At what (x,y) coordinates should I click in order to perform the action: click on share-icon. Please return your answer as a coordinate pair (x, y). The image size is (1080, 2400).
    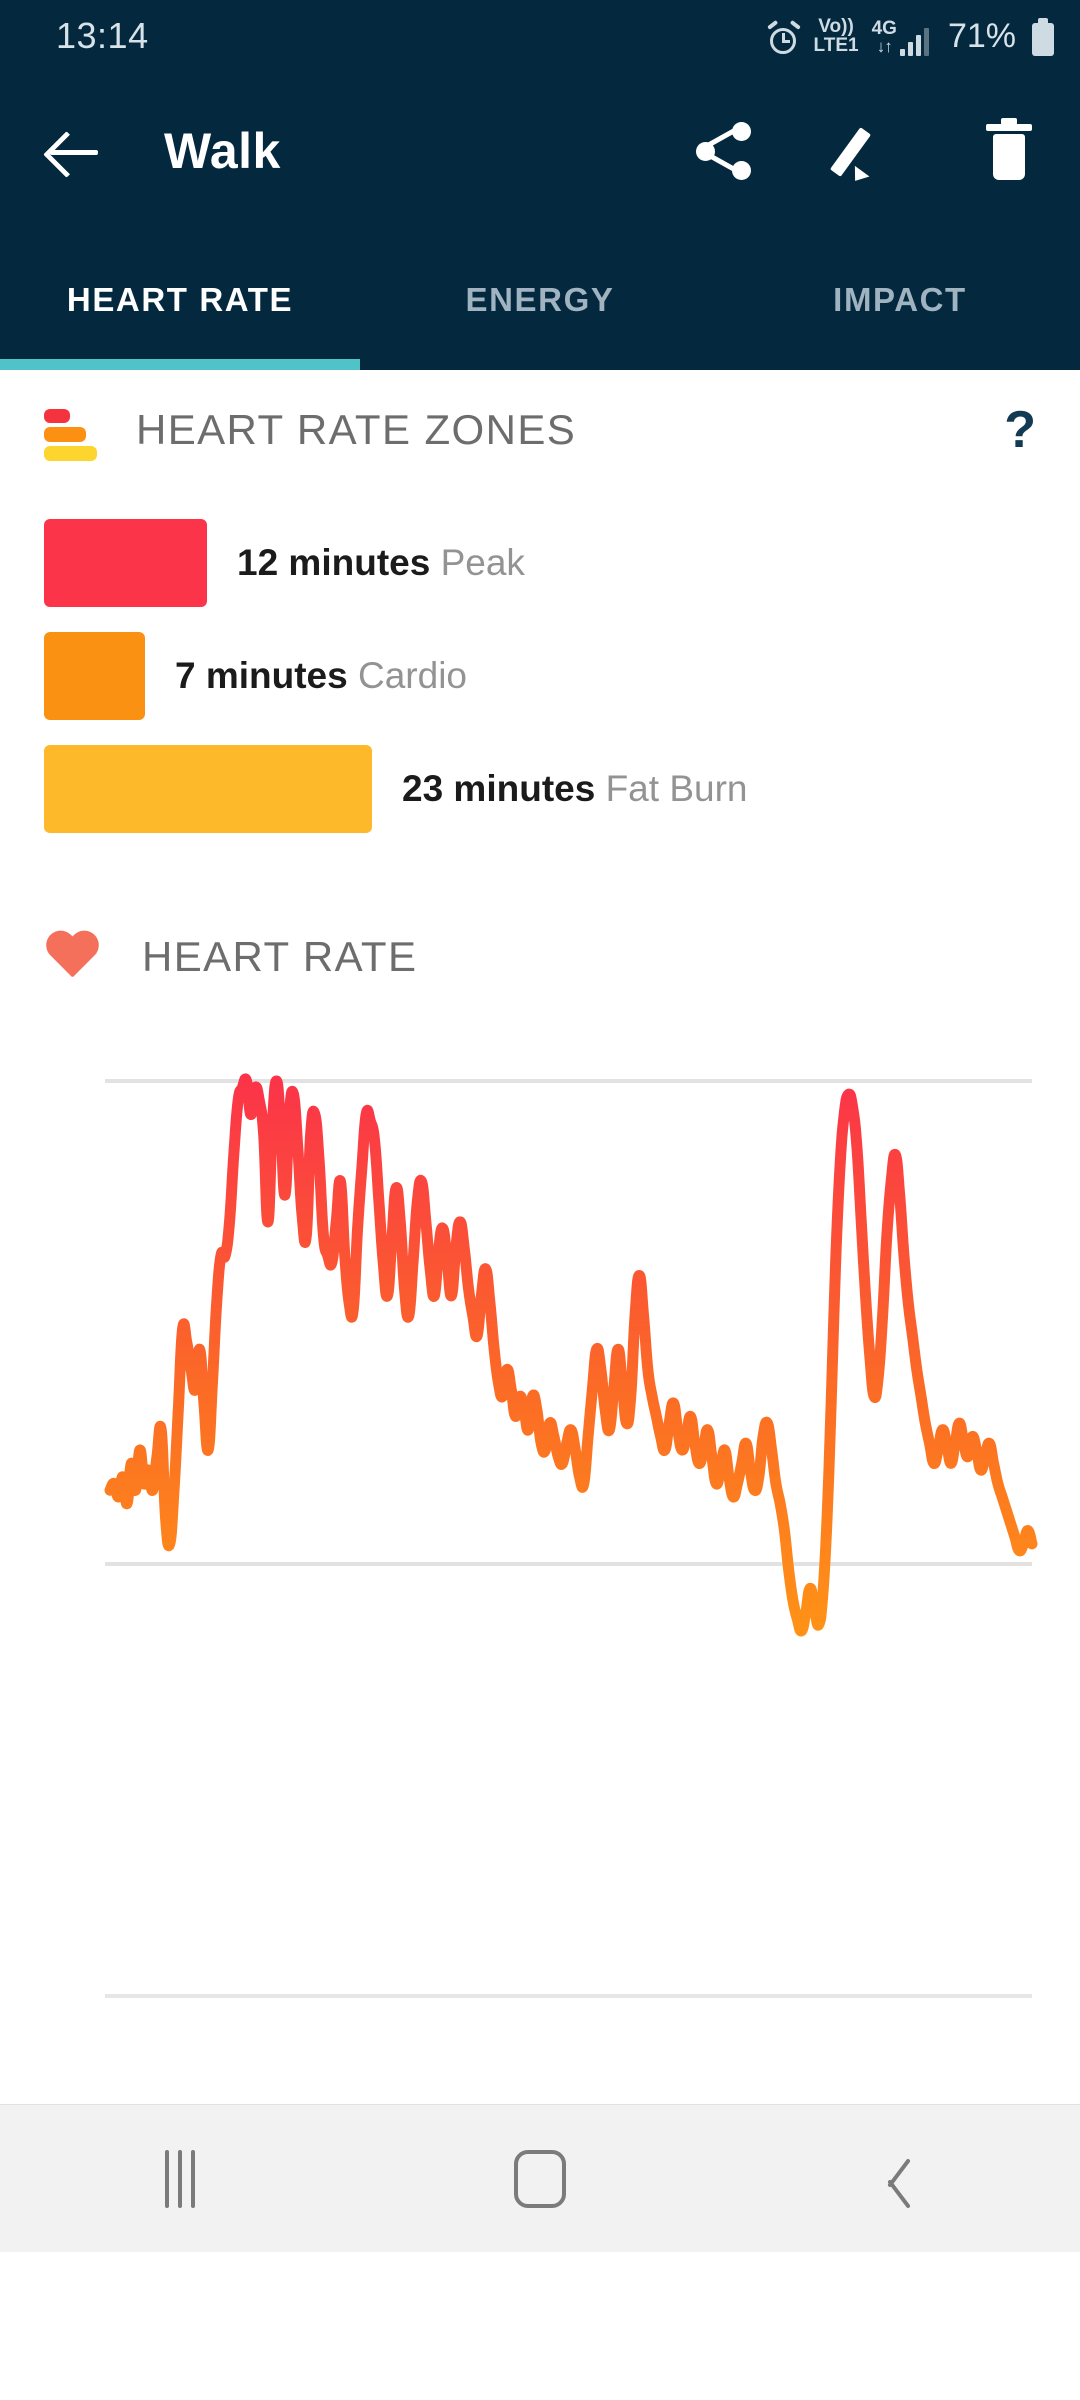
    Looking at the image, I should click on (725, 151).